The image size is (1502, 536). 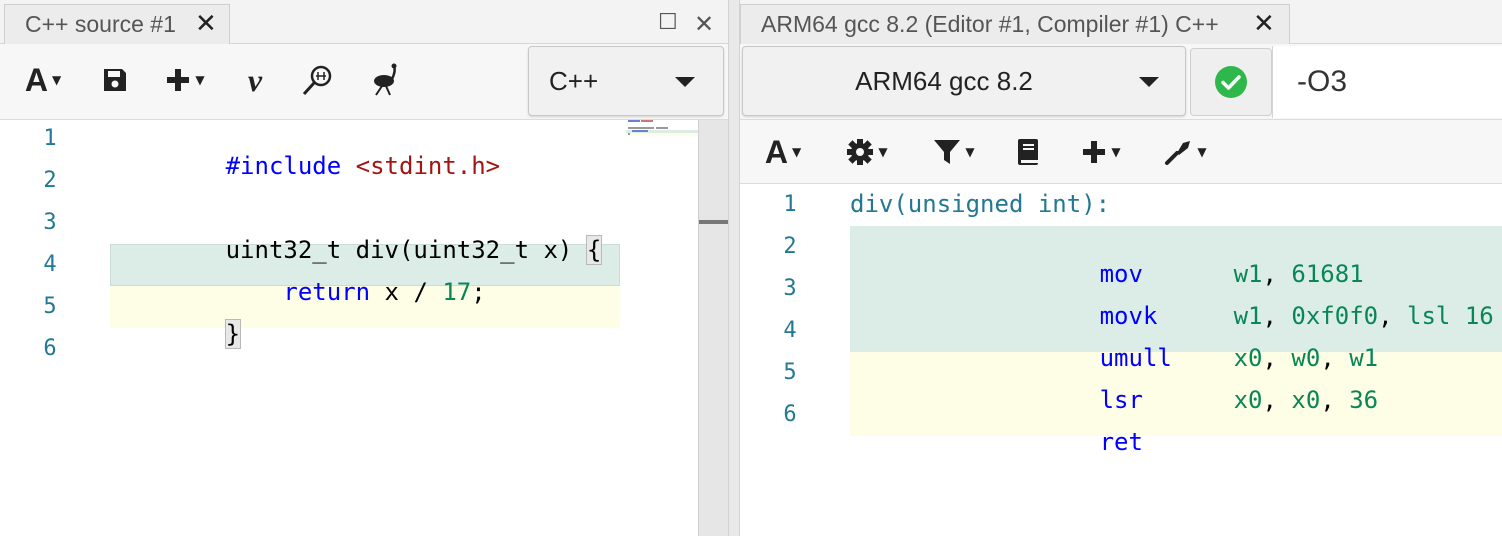 What do you see at coordinates (318, 80) in the screenshot?
I see `search-icon` at bounding box center [318, 80].